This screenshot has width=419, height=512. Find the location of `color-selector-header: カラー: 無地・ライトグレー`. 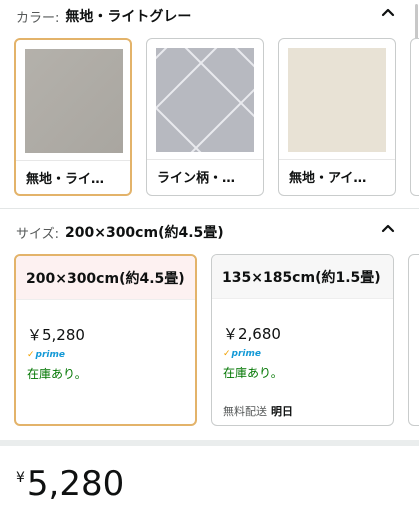

color-selector-header: カラー: 無地・ライトグレー is located at coordinates (209, 16).